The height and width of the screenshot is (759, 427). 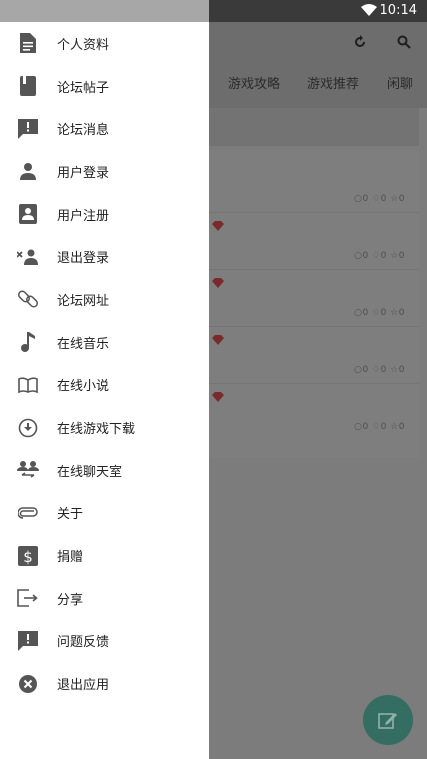 I want to click on menu-item-share: 分享, so click(x=104, y=598).